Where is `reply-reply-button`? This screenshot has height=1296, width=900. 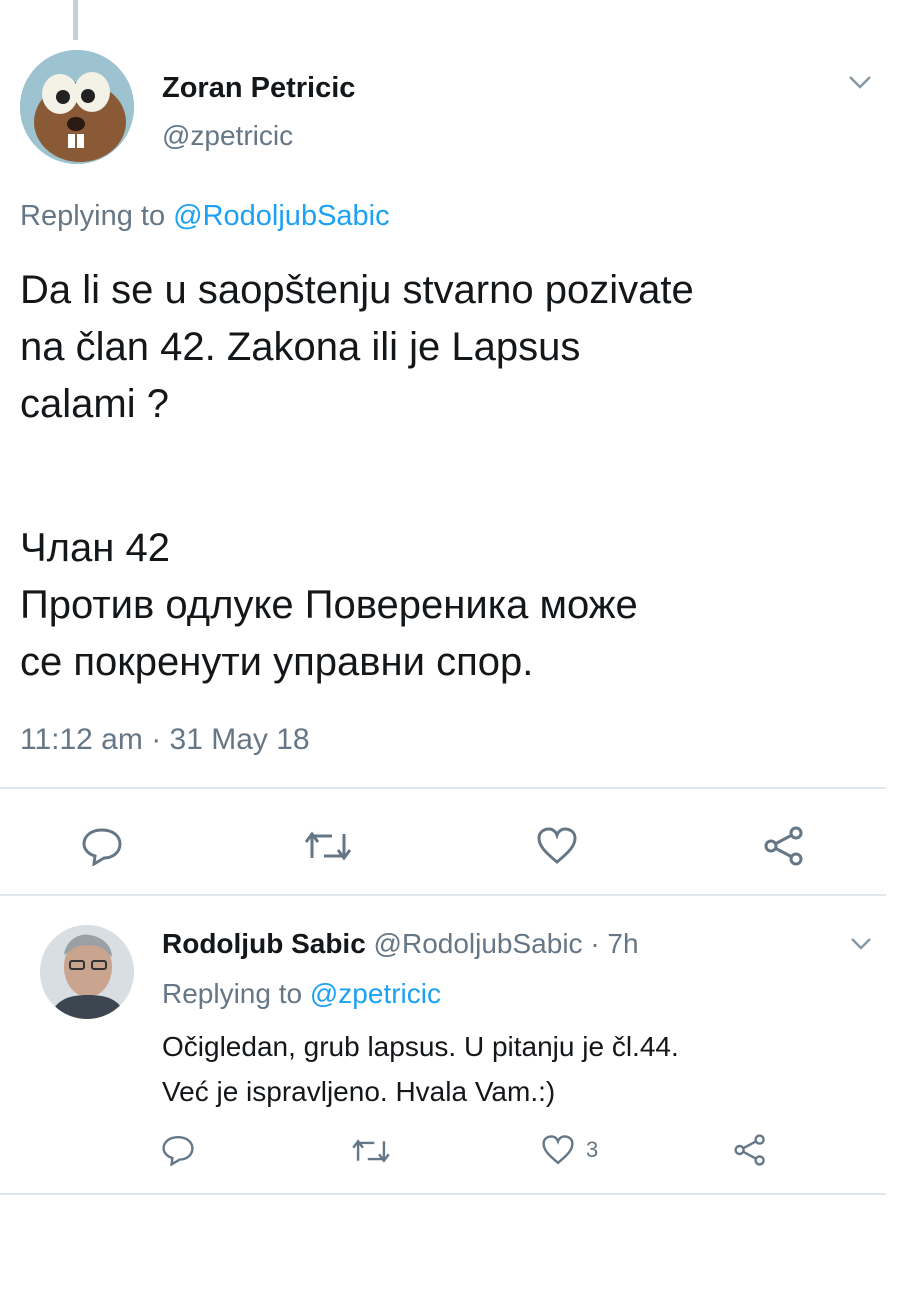 reply-reply-button is located at coordinates (178, 1150).